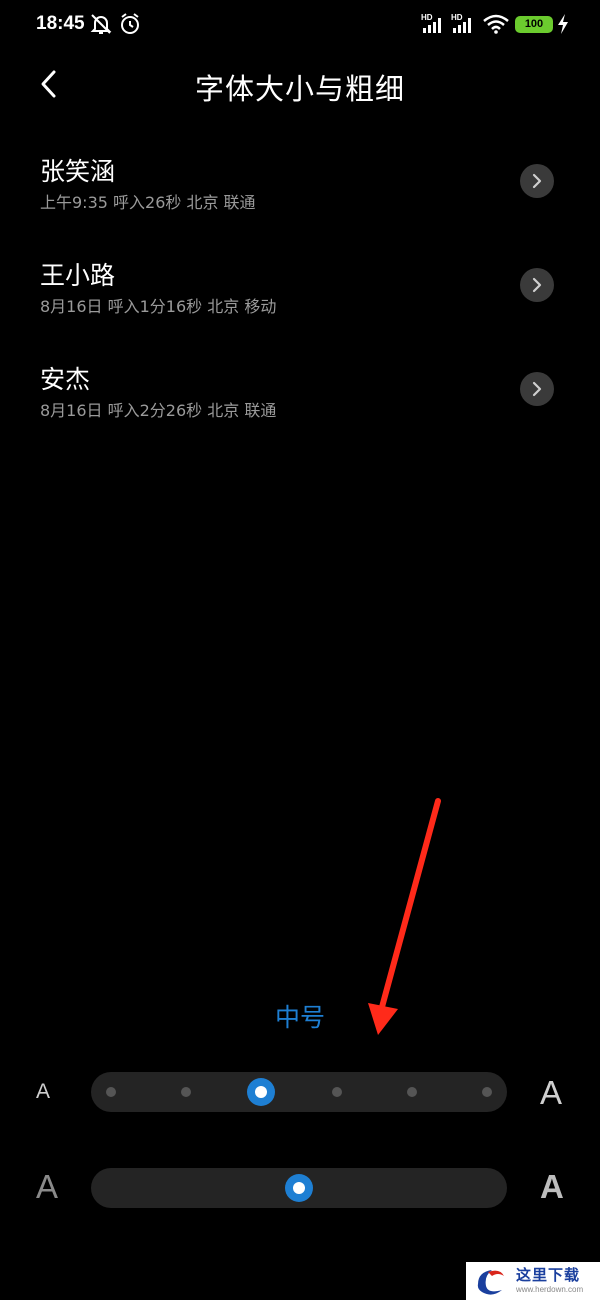 The image size is (600, 1300). Describe the element at coordinates (496, 24) in the screenshot. I see `wifi-icon` at that location.